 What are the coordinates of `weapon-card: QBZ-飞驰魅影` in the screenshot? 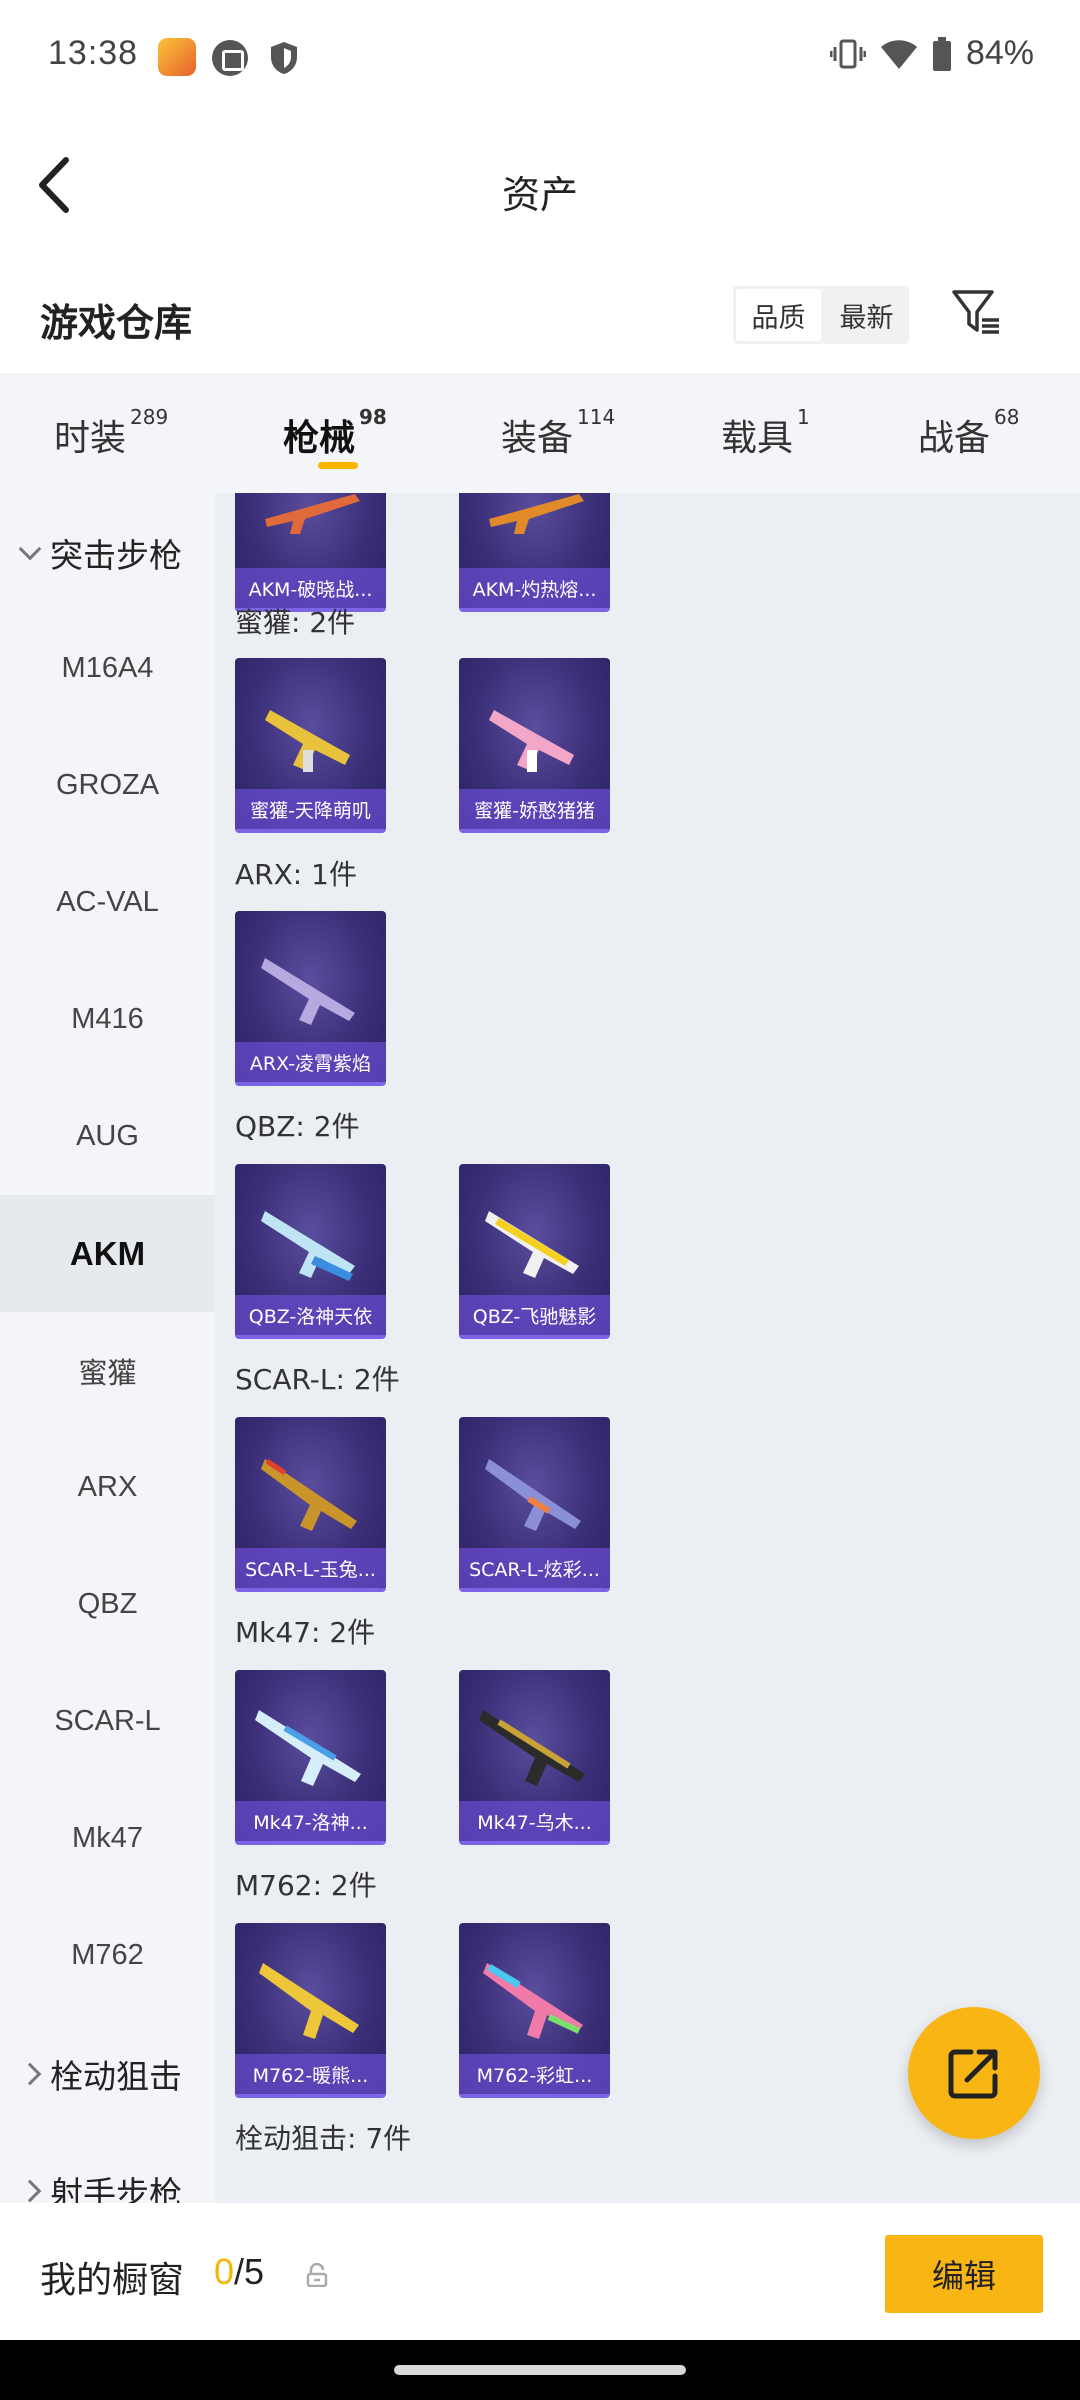 It's located at (534, 1251).